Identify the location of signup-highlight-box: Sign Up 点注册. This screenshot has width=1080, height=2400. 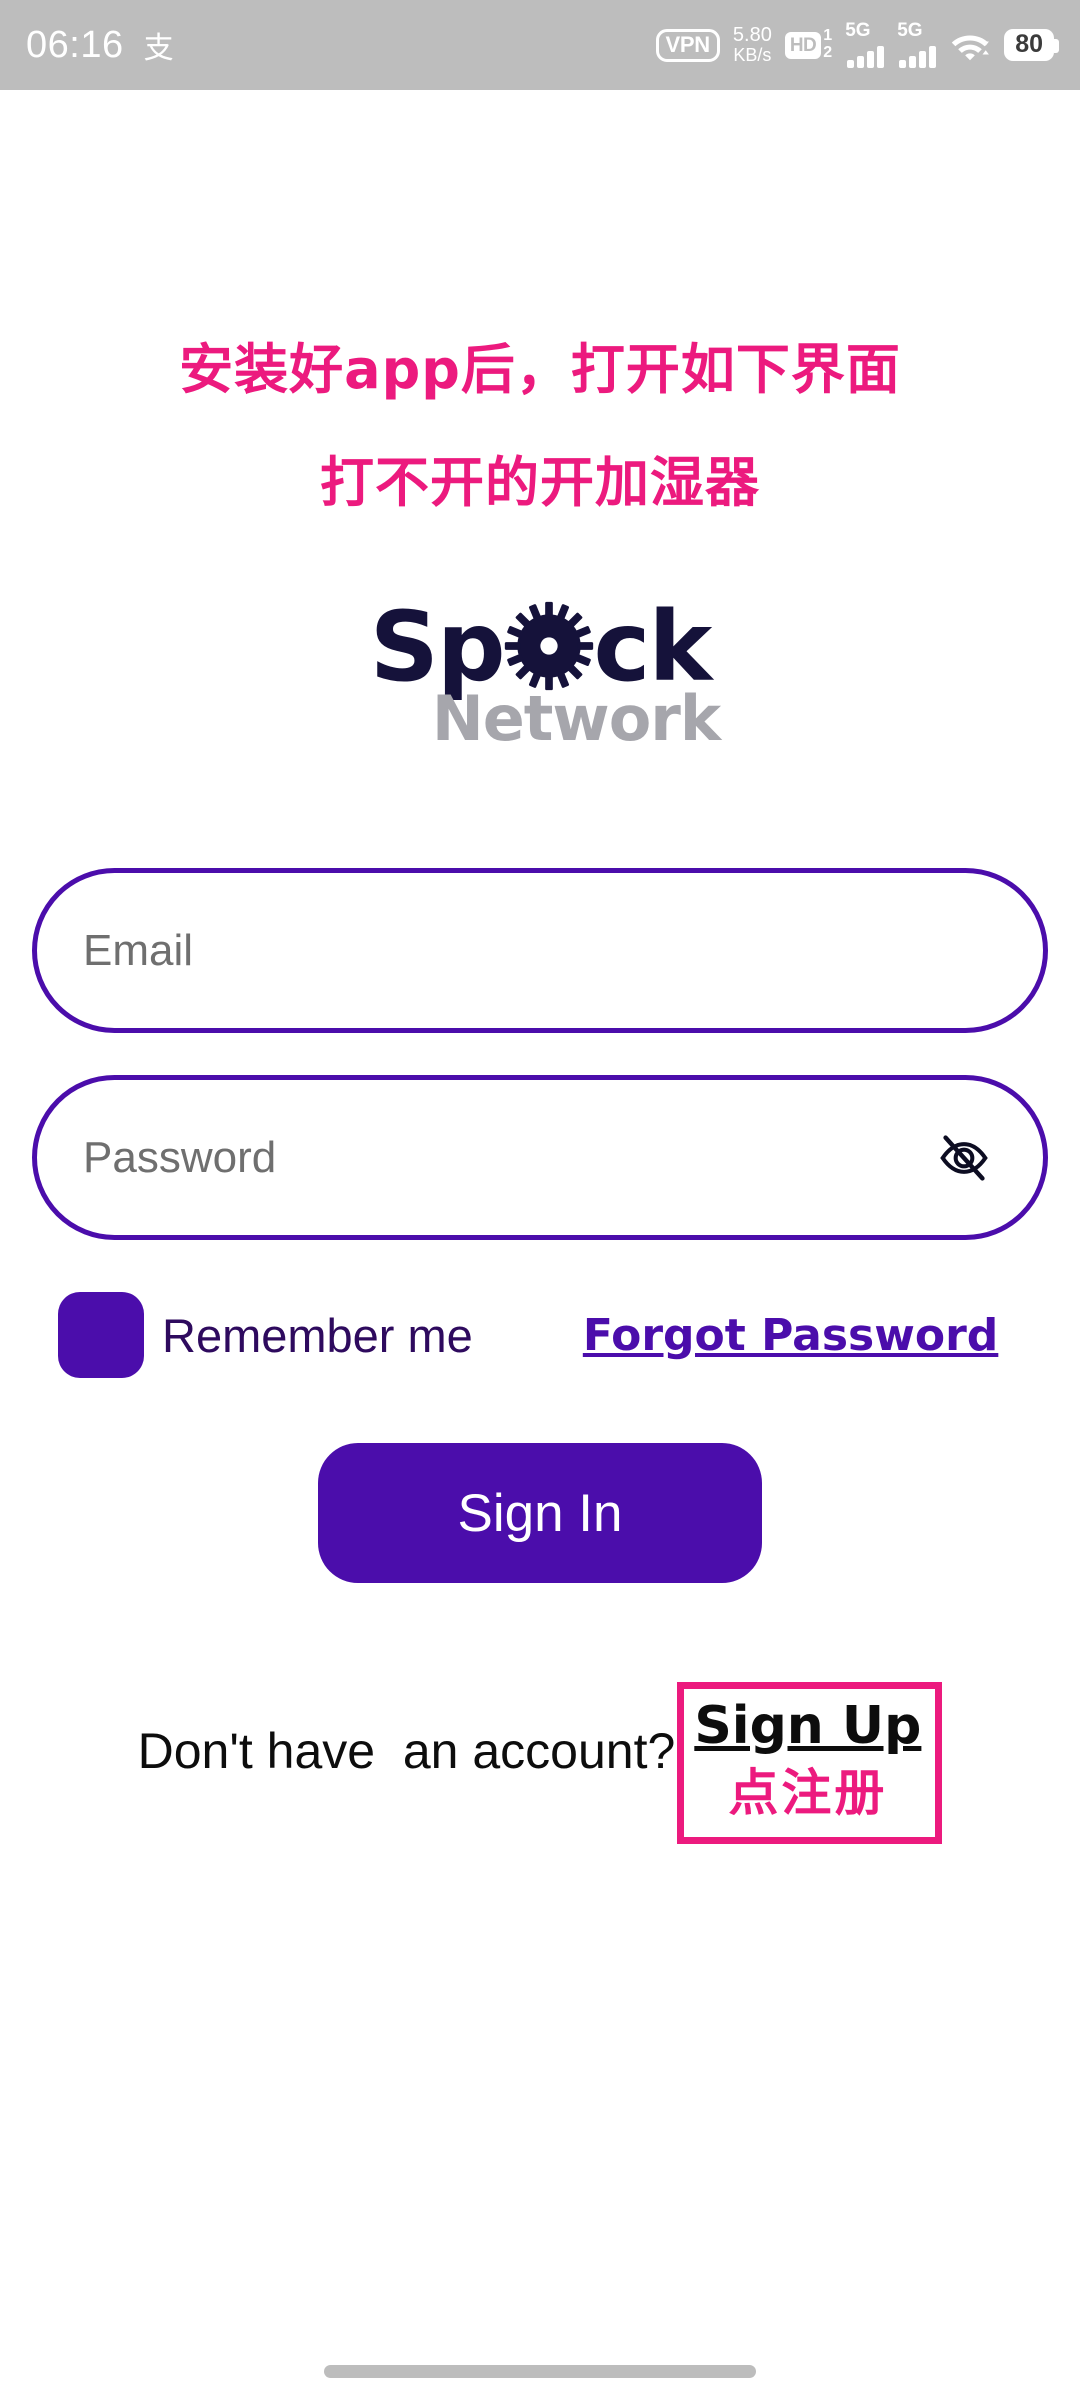
(810, 1763).